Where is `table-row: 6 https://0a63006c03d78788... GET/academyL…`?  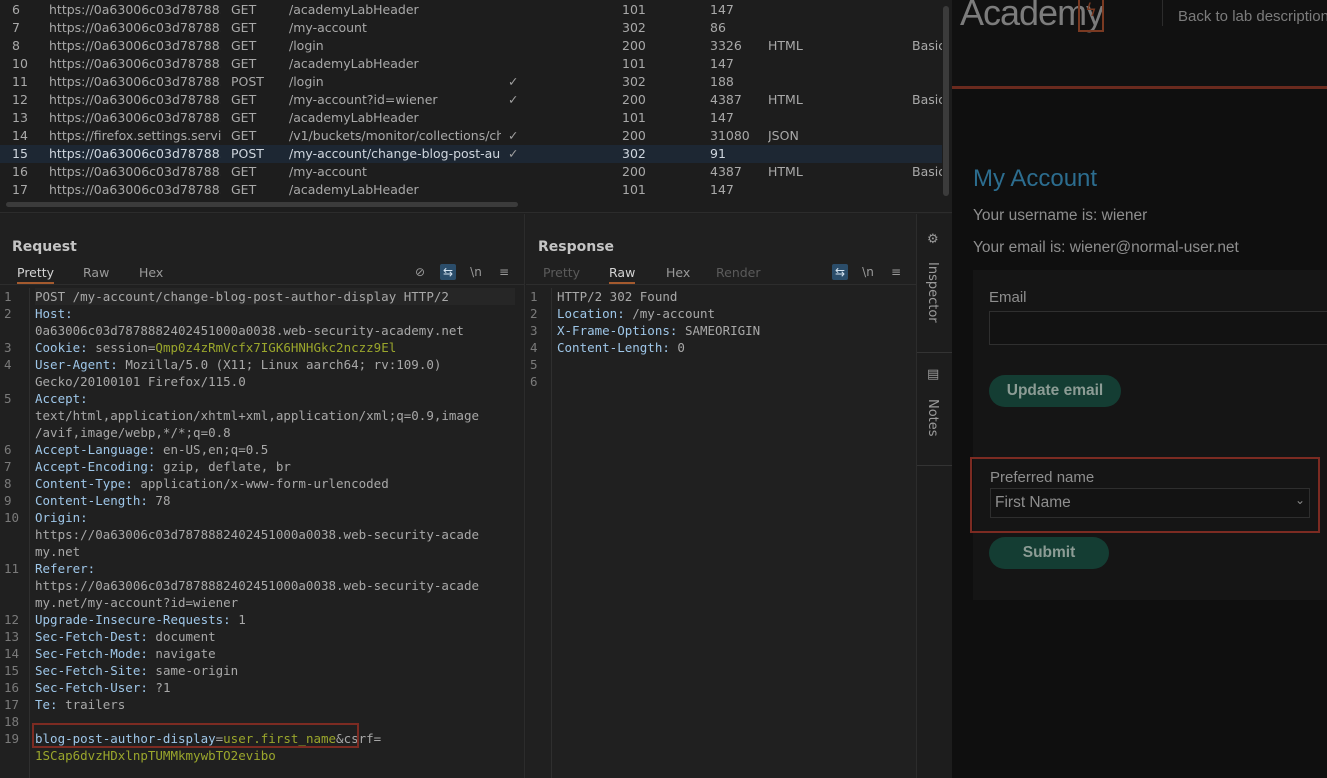 table-row: 6 https://0a63006c03d78788... GET/academyL… is located at coordinates (471, 10).